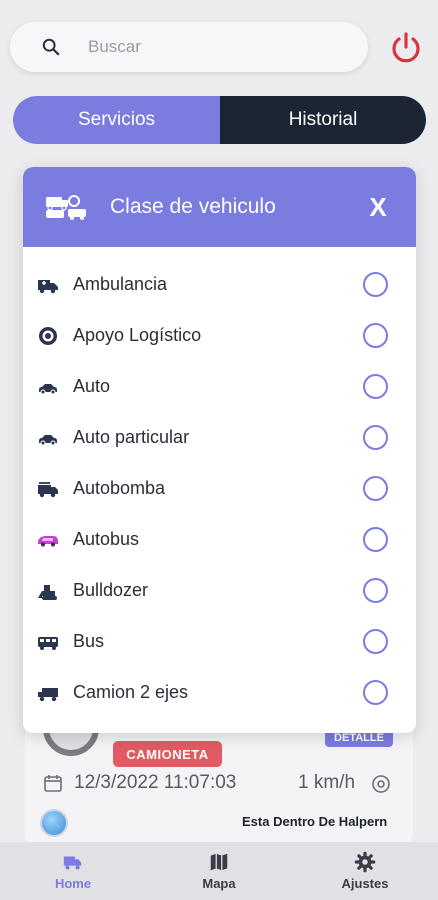 This screenshot has width=438, height=900. What do you see at coordinates (219, 336) in the screenshot?
I see `option-apoyo-logistico: Apoyo Logístico` at bounding box center [219, 336].